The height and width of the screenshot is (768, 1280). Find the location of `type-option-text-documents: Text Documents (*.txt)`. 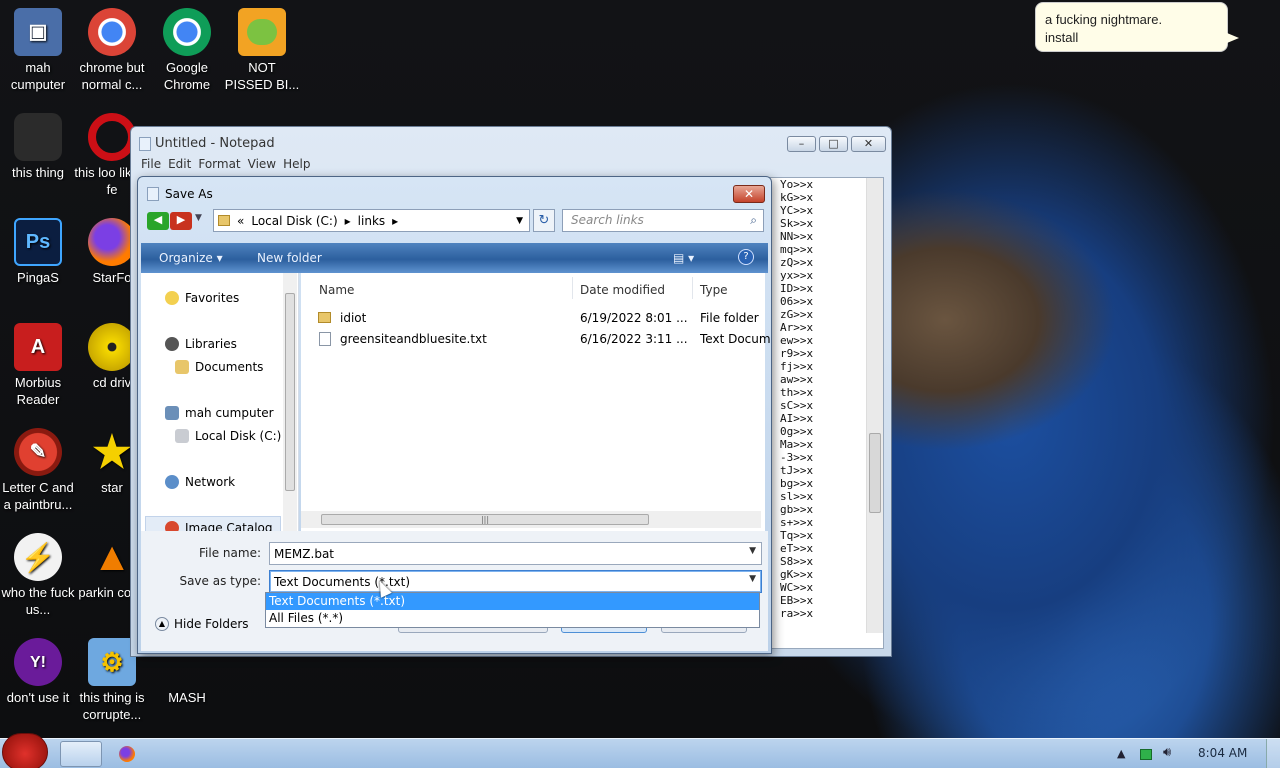

type-option-text-documents: Text Documents (*.txt) is located at coordinates (512, 601).